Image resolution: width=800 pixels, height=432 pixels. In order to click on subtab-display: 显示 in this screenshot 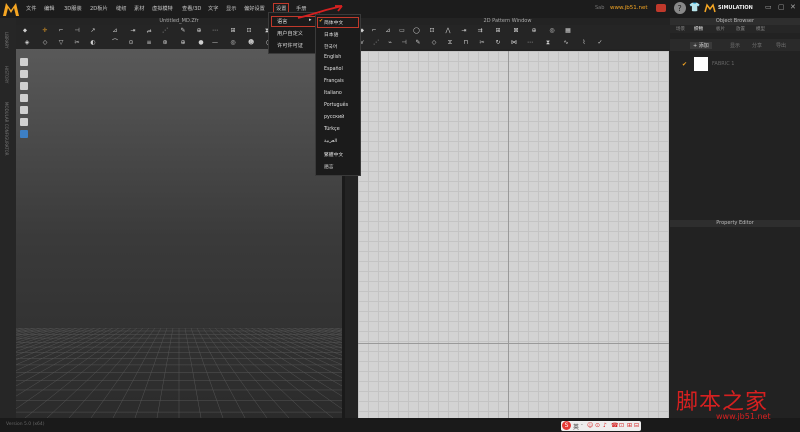, I will do `click(735, 45)`.